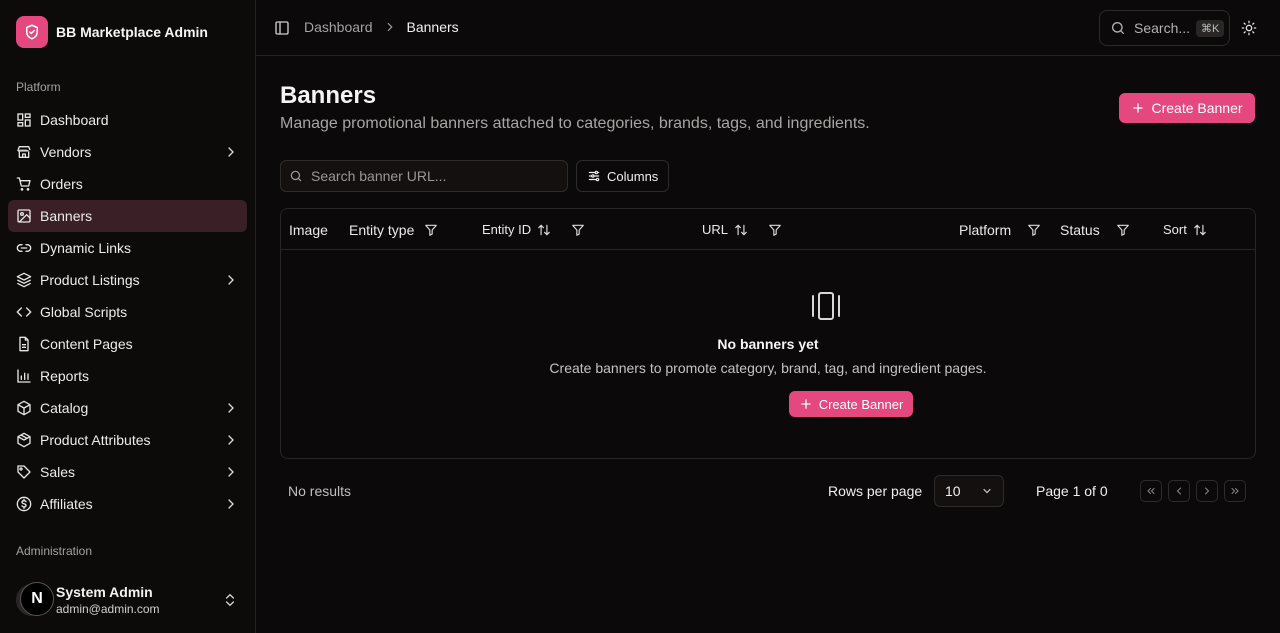  I want to click on breadcrumb-dashboard-link: Dashboard, so click(338, 27).